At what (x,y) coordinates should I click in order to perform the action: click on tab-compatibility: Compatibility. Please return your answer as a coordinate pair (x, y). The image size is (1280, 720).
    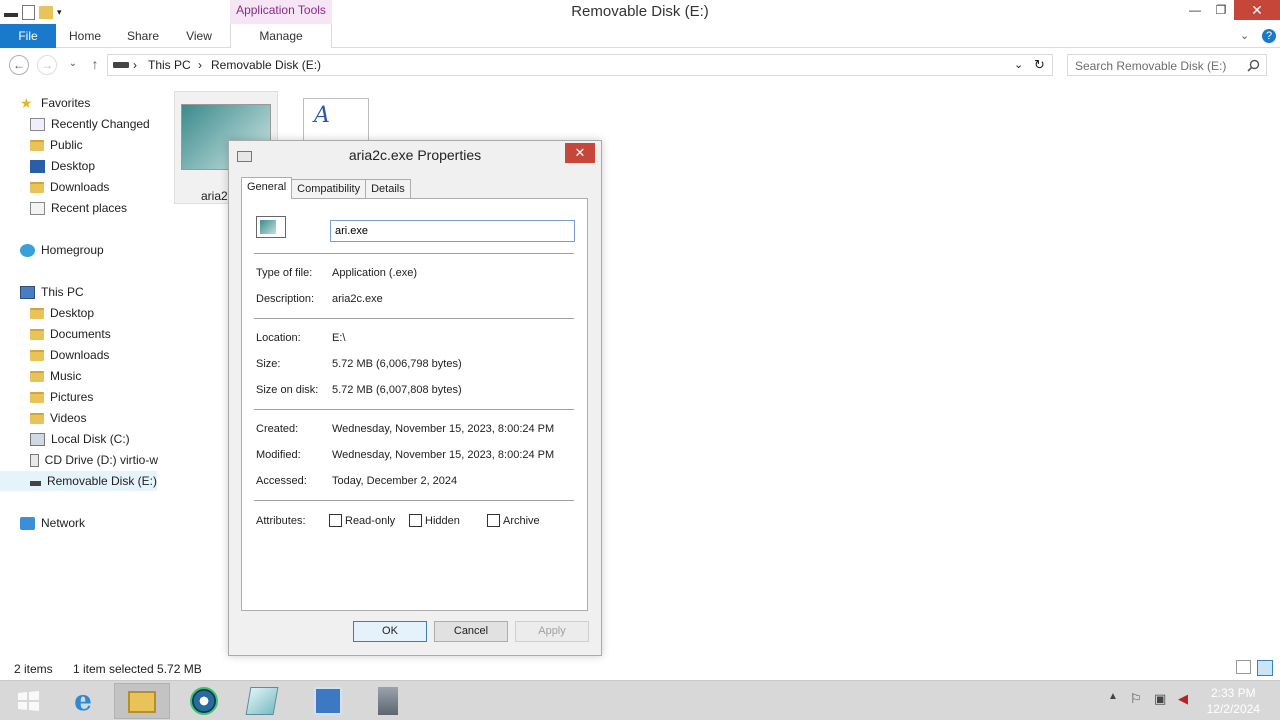
    Looking at the image, I should click on (329, 189).